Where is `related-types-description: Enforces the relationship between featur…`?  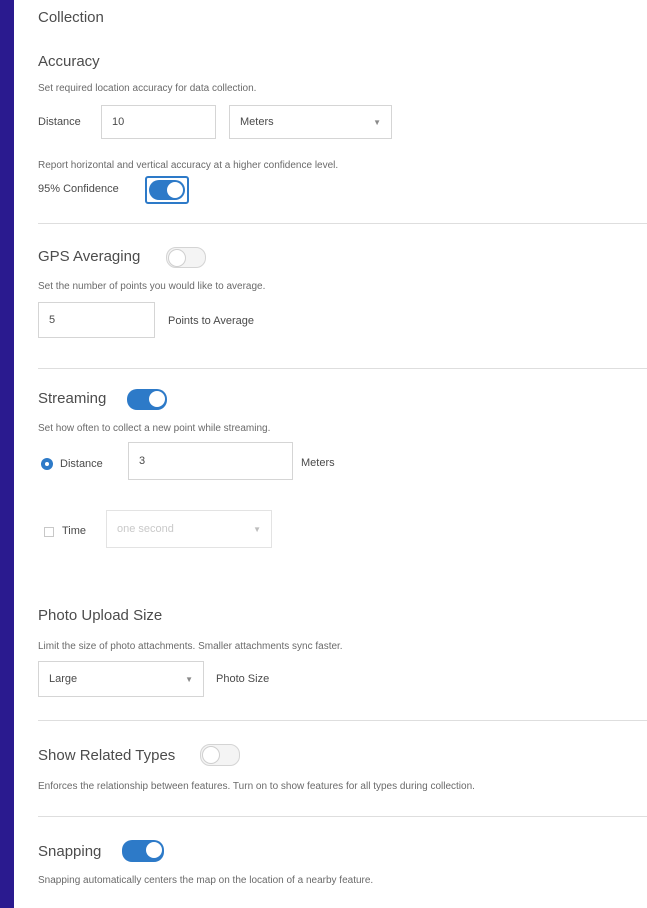
related-types-description: Enforces the relationship between featur… is located at coordinates (256, 786).